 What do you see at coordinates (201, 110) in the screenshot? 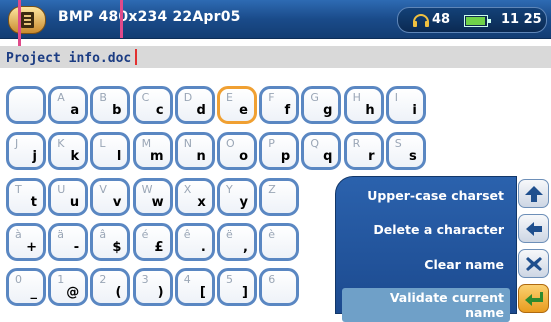
I see `key-main-char: d` at bounding box center [201, 110].